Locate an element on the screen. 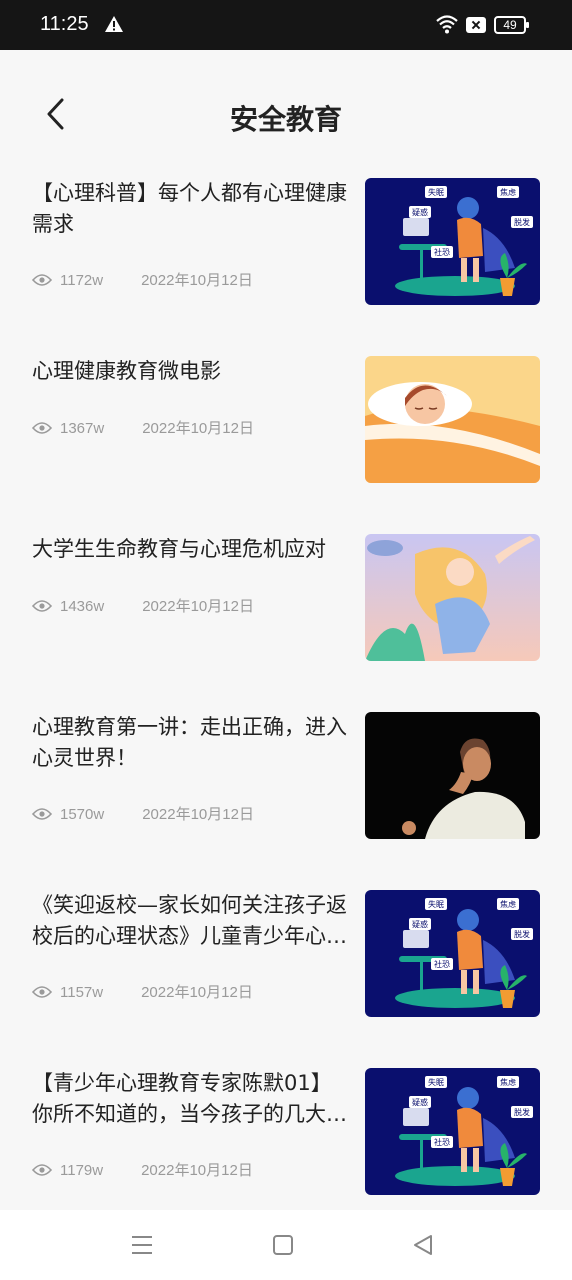  article-meta: 1436w 2022年10月12日 is located at coordinates (143, 605).